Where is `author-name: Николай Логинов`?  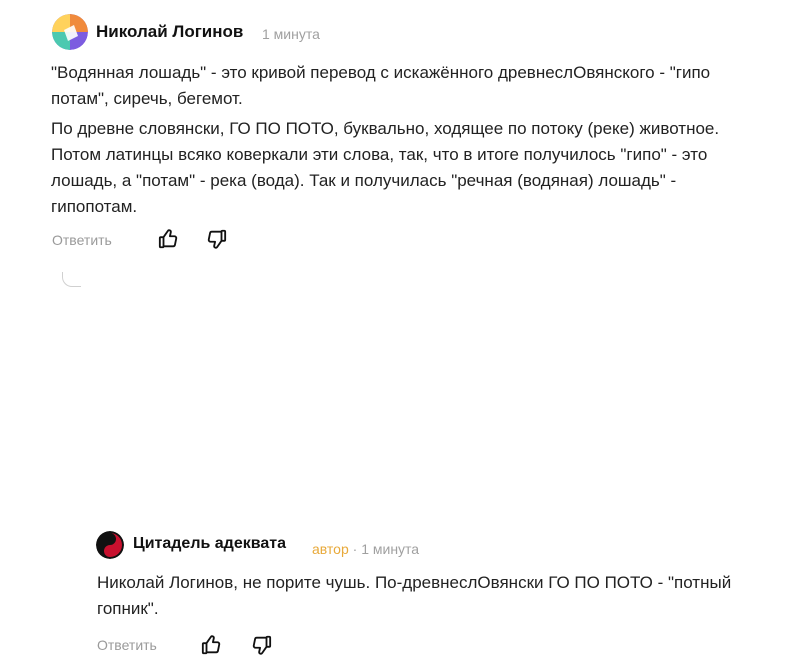 author-name: Николай Логинов is located at coordinates (169, 32).